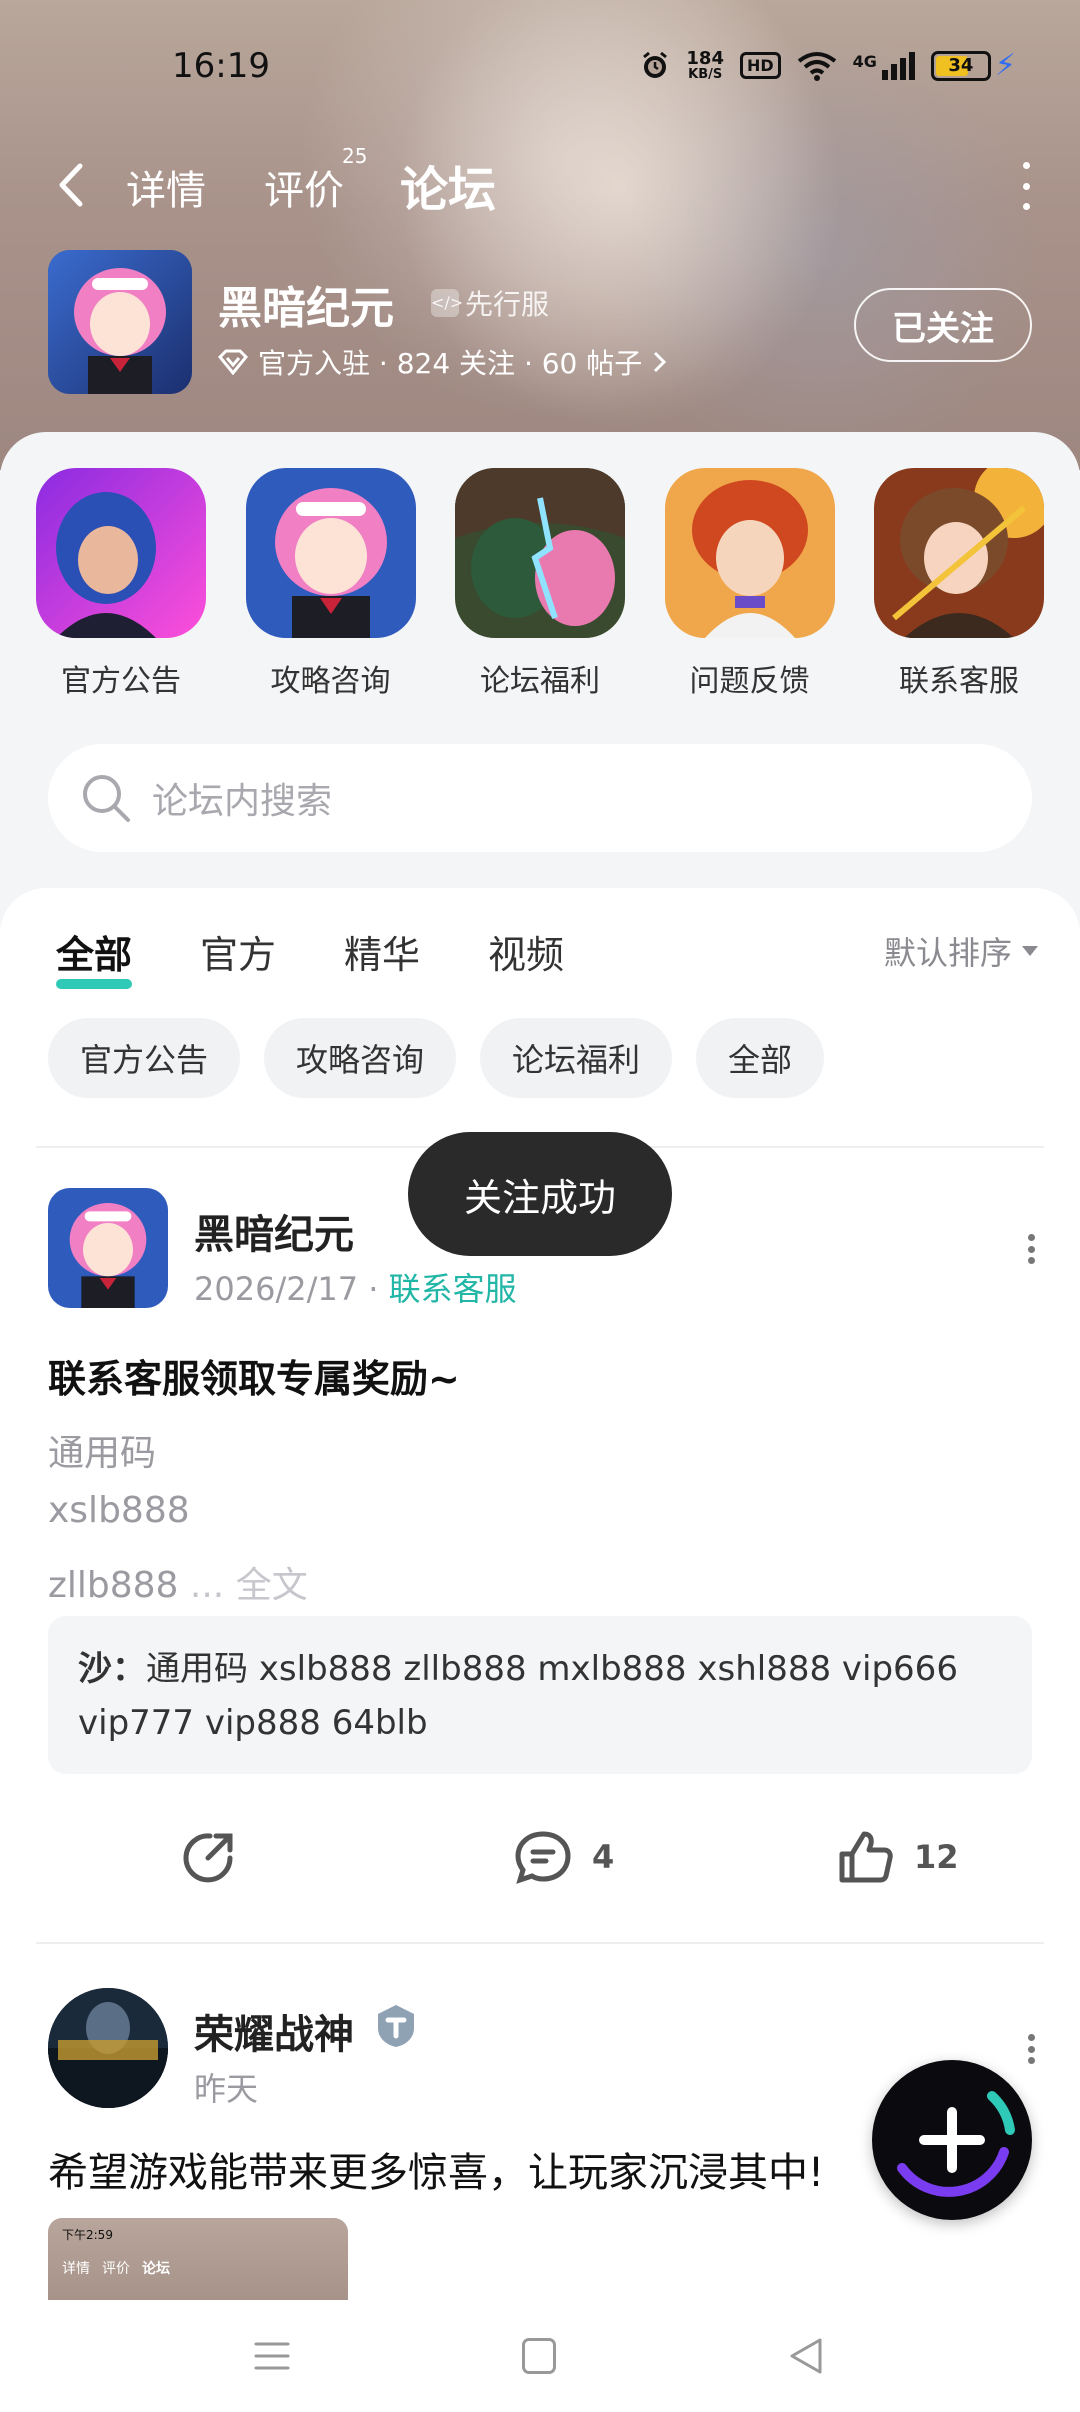  I want to click on read-more-link: ... 全文, so click(249, 1585).